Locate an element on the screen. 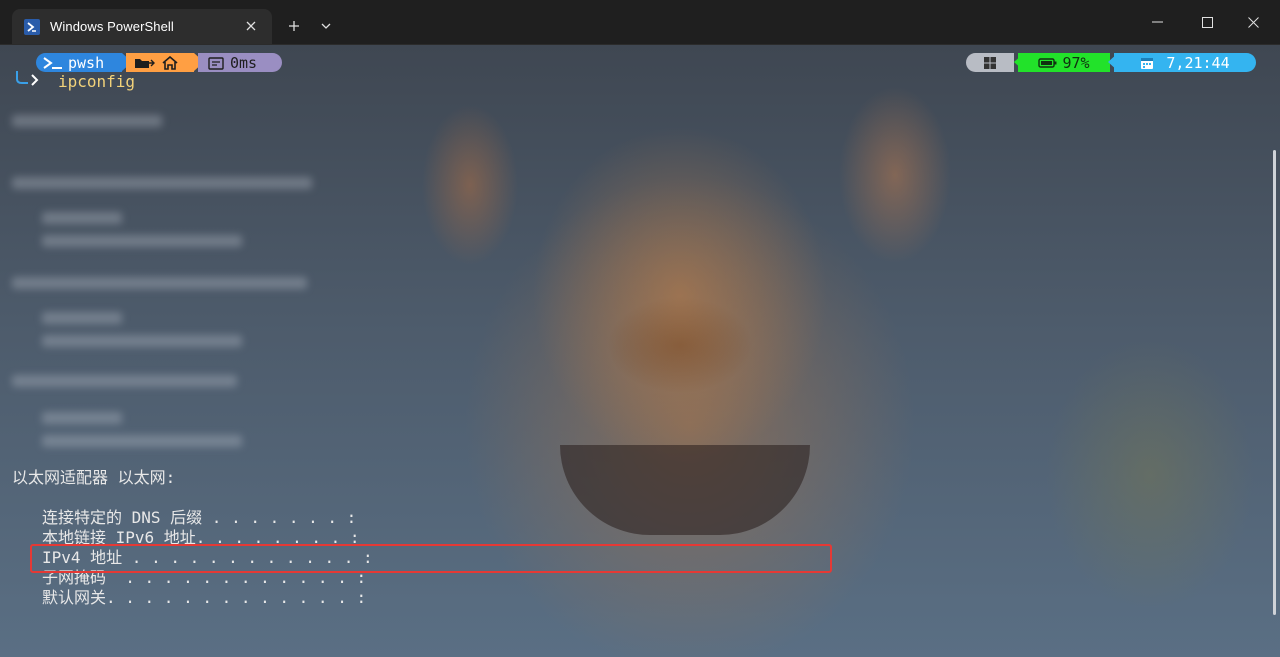  clock-segment: 7,21:44 is located at coordinates (1185, 62).